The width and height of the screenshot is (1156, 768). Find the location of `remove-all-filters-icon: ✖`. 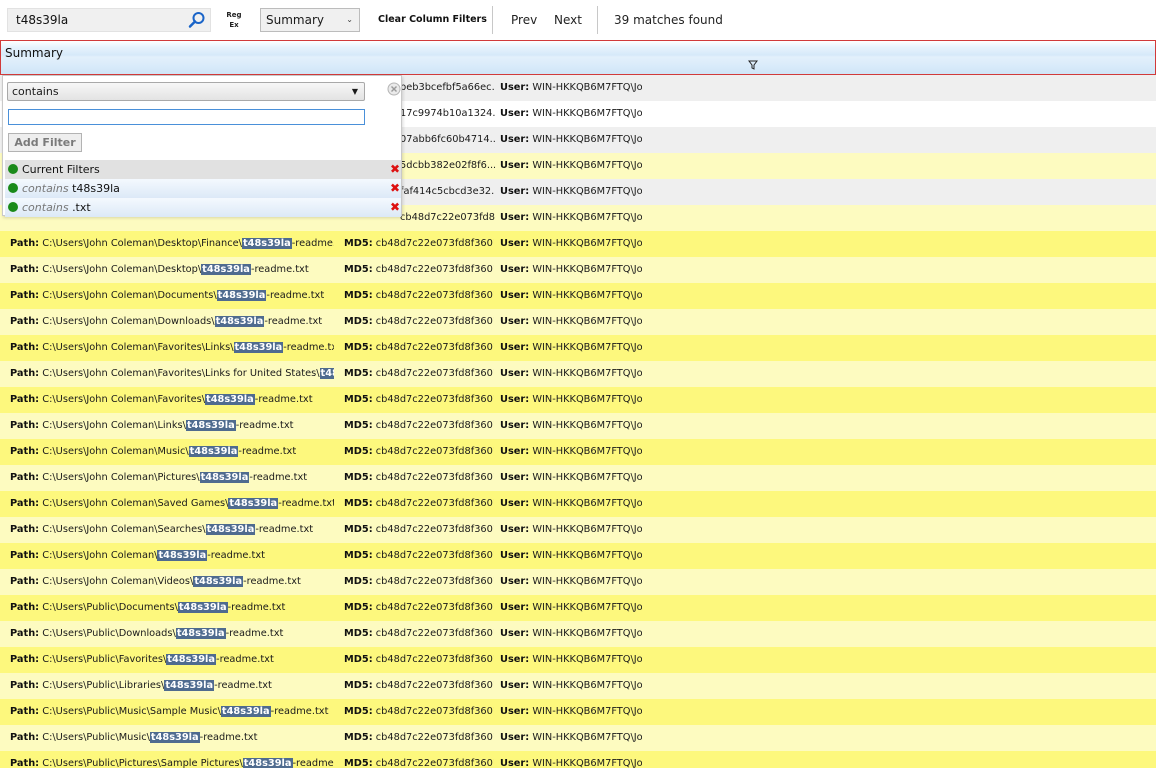

remove-all-filters-icon: ✖ is located at coordinates (395, 169).